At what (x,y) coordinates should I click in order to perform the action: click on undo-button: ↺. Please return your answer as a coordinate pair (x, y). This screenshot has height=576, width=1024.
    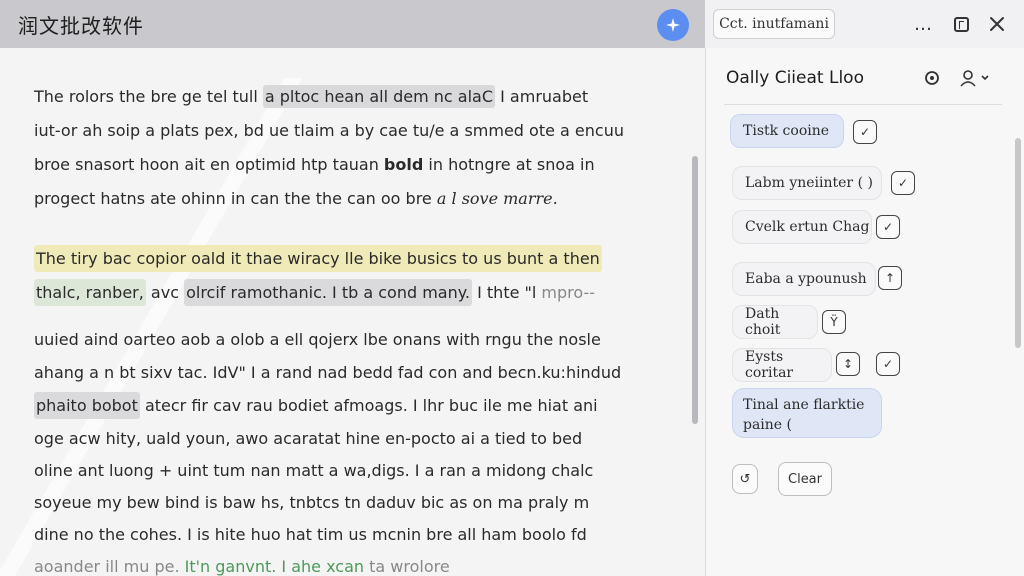
    Looking at the image, I should click on (745, 479).